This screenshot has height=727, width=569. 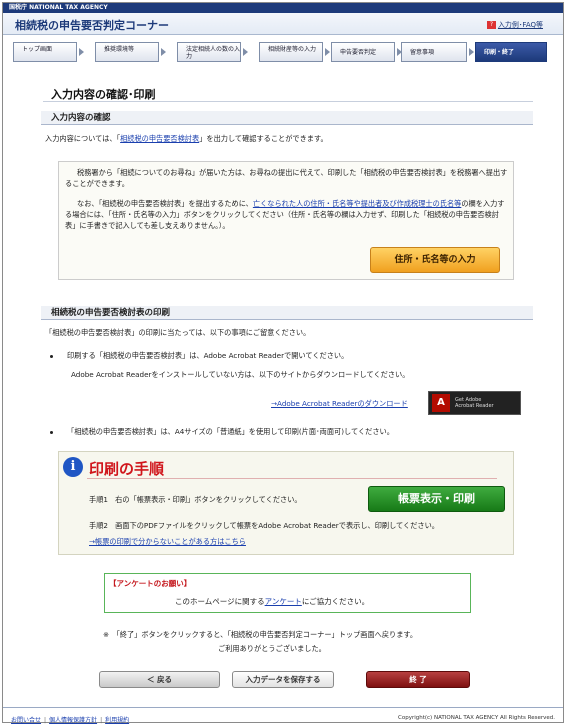 I want to click on step-label: 印刷・終了, so click(x=499, y=52).